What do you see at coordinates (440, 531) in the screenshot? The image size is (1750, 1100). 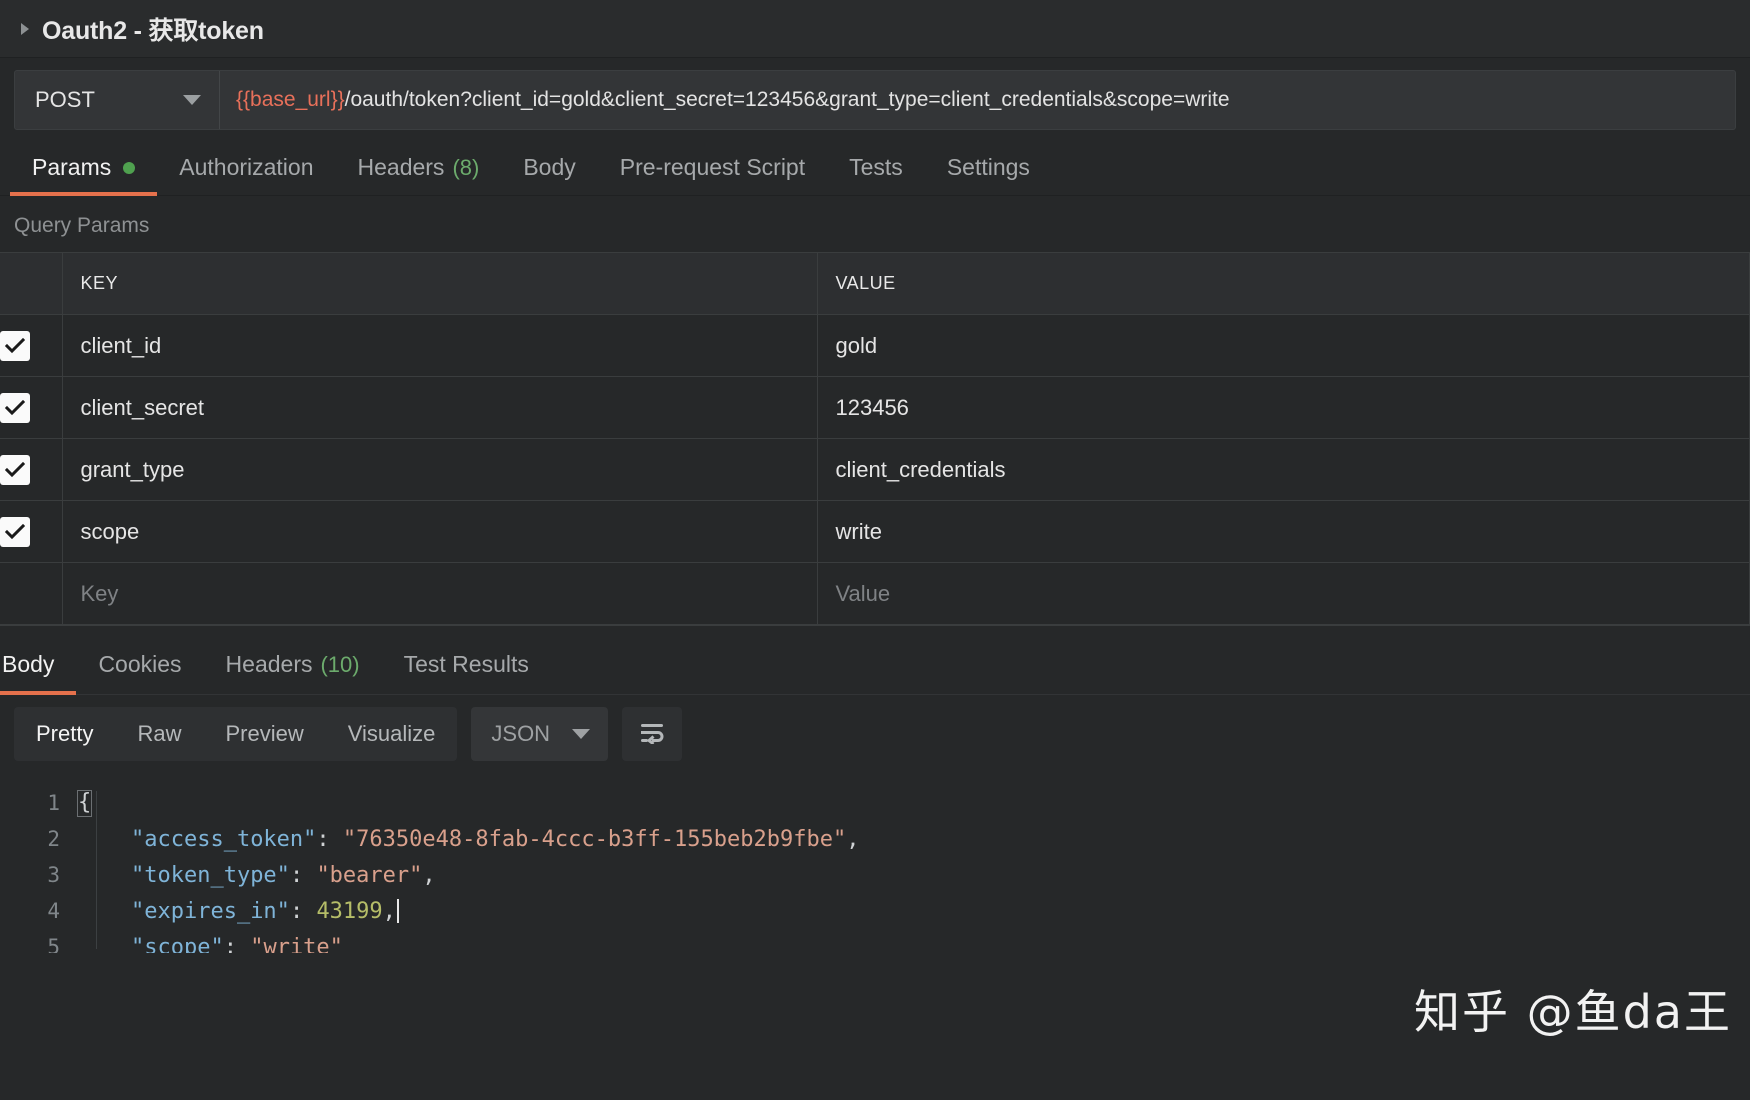 I see `param-key-cell: scope` at bounding box center [440, 531].